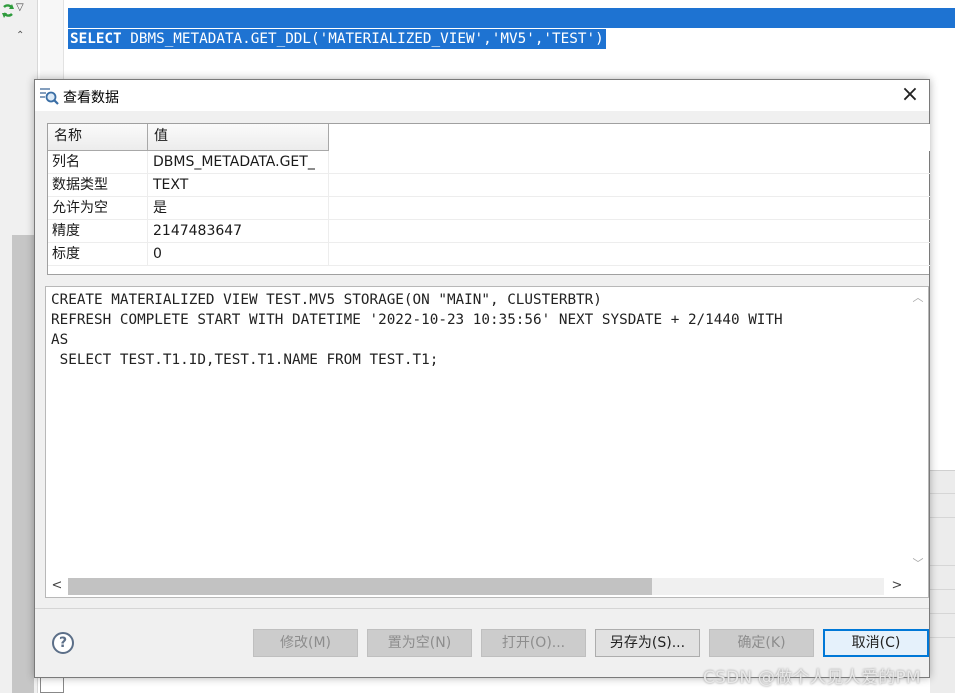  Describe the element at coordinates (489, 254) in the screenshot. I see `table-row: 标度 0` at that location.